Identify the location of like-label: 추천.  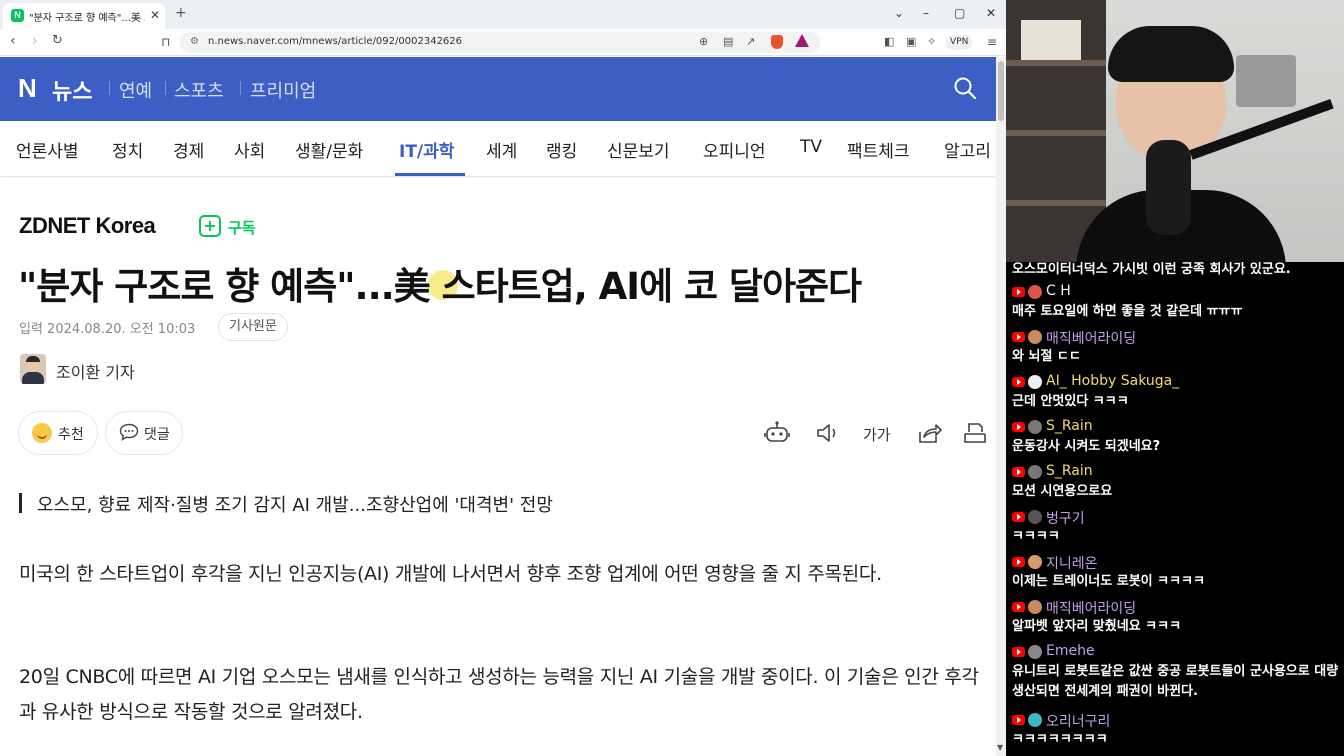
(71, 435).